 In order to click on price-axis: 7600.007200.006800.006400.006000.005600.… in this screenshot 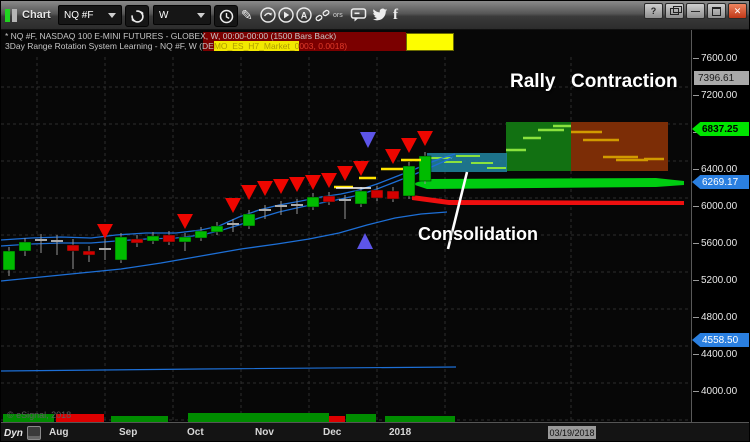, I will do `click(720, 225)`.